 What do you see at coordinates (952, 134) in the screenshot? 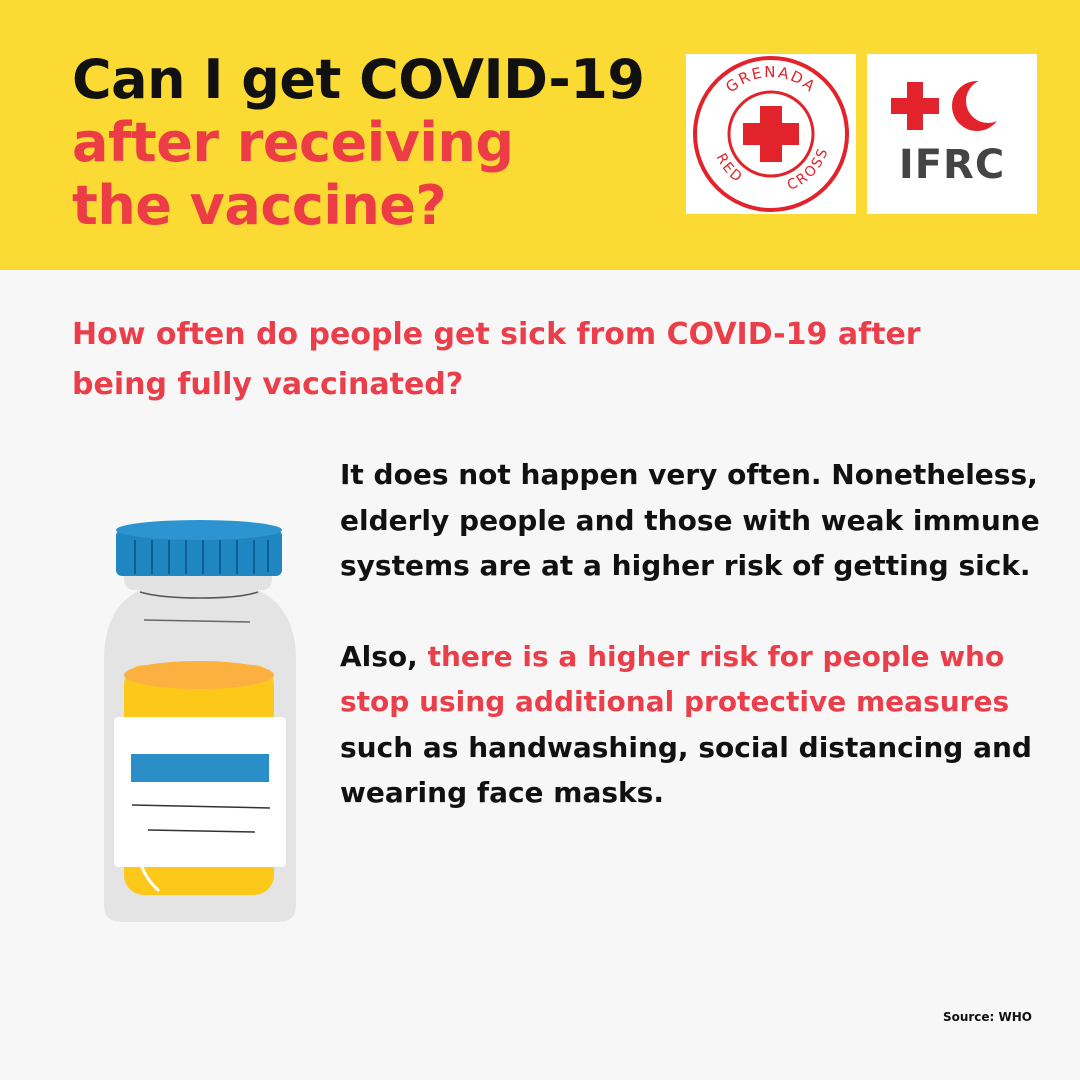
I see `ifrc-logo: IFRC` at bounding box center [952, 134].